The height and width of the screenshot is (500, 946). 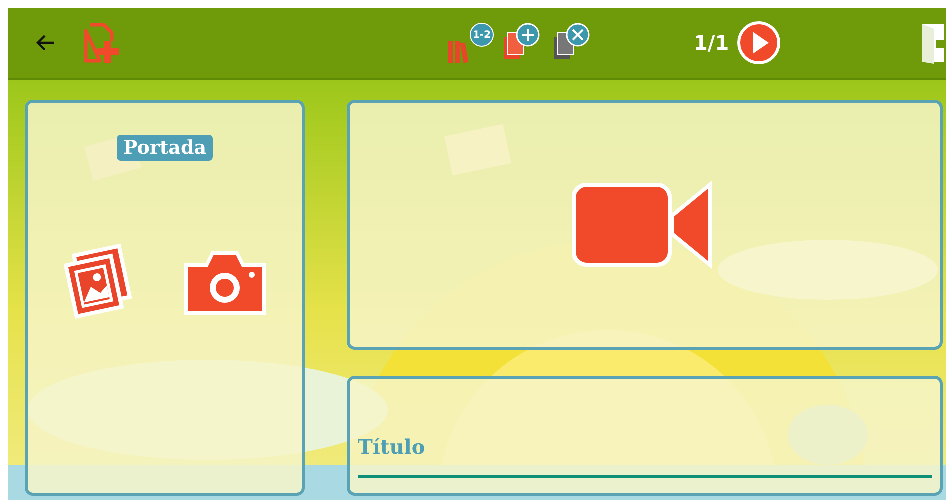 I want to click on cover-label: Portada, so click(x=165, y=148).